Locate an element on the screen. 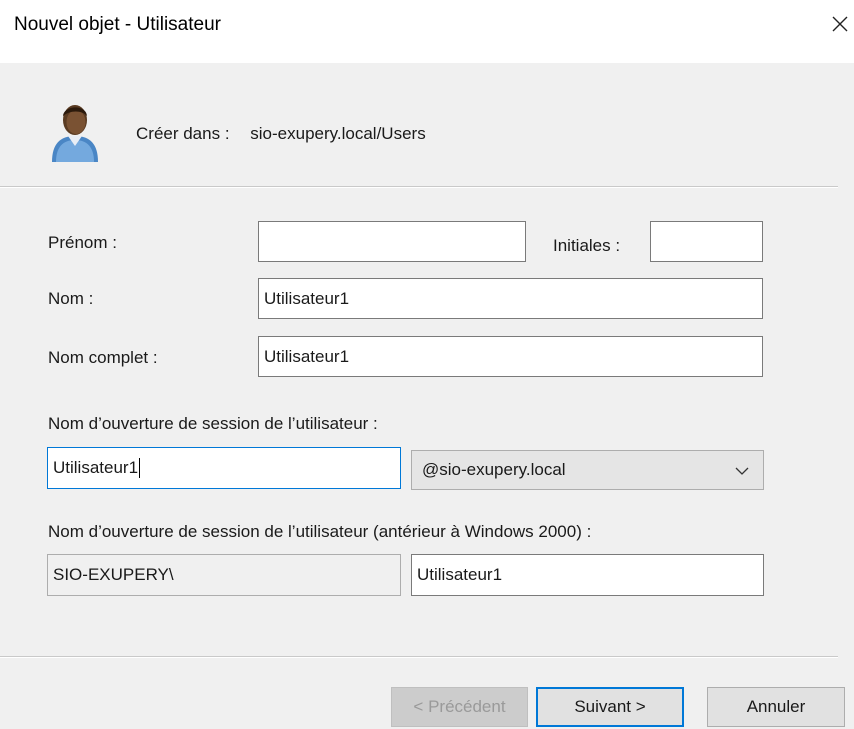 Image resolution: width=854 pixels, height=729 pixels. upn-suffix-value: @sio-exupery.local is located at coordinates (494, 469).